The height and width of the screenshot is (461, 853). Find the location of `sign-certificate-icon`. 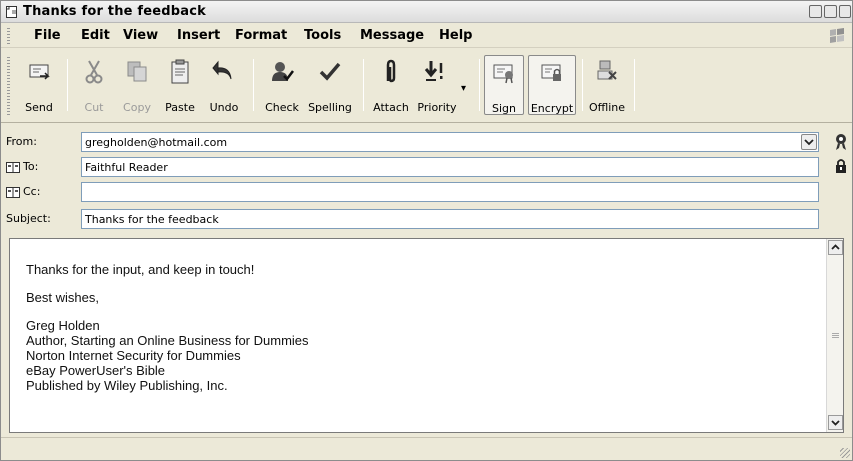

sign-certificate-icon is located at coordinates (504, 78).